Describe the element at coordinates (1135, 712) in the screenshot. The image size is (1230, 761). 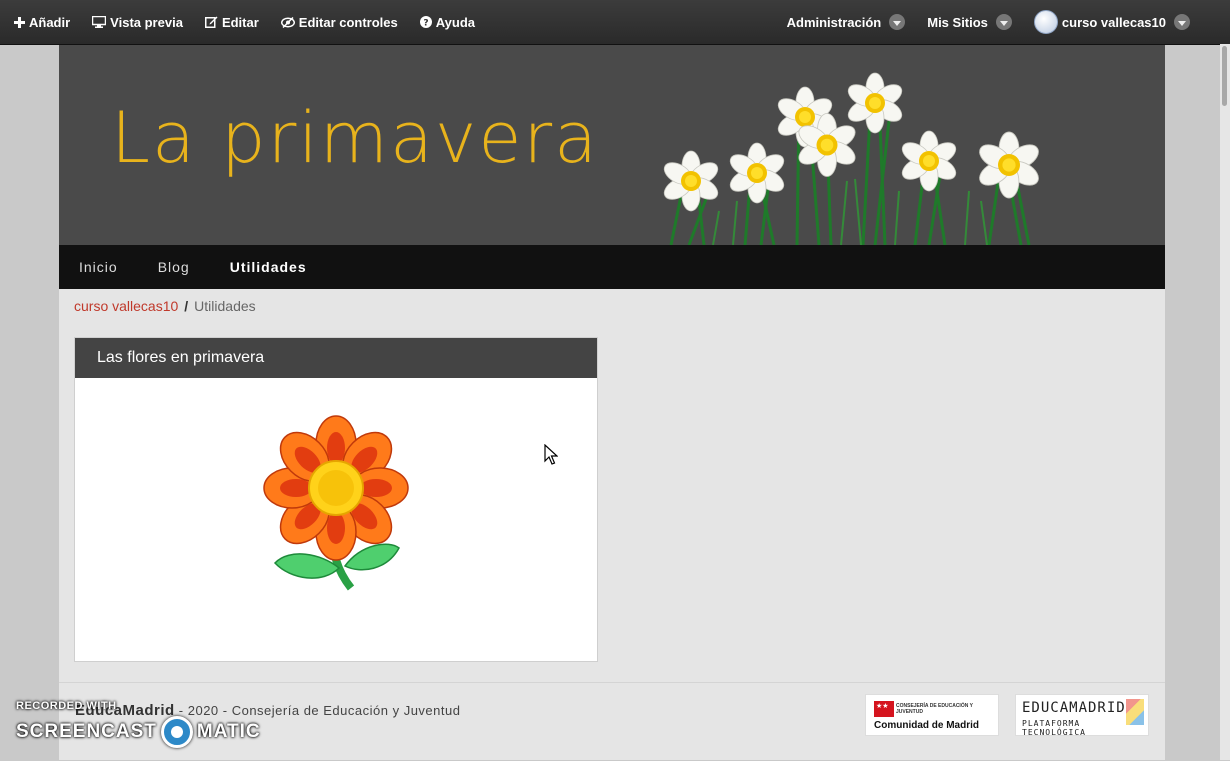
I see `logo-decoration` at that location.